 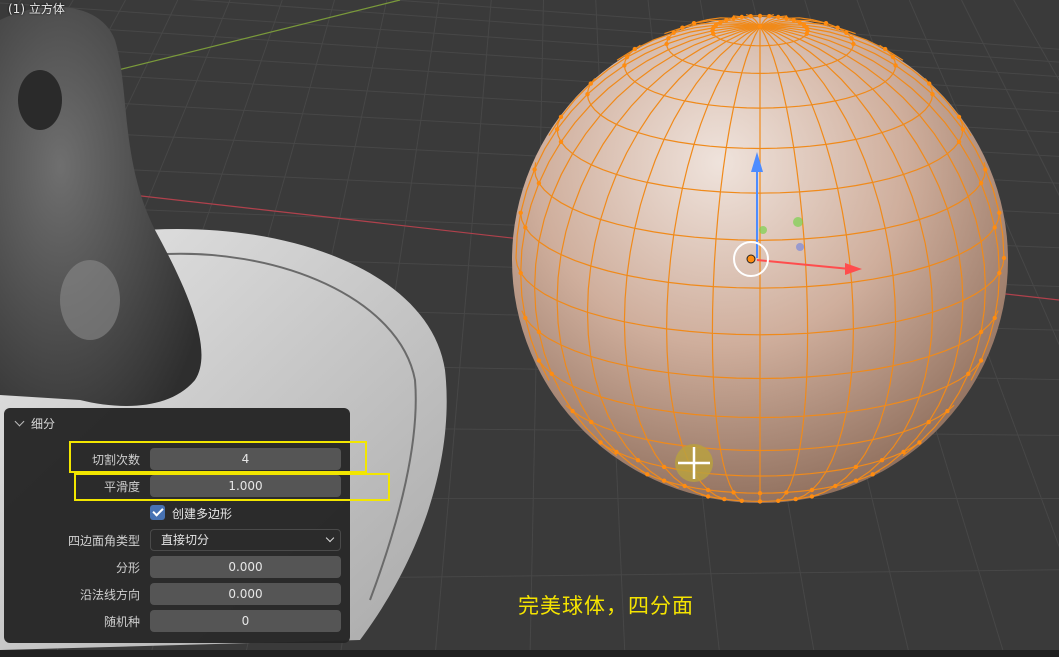 I want to click on row-random-seed: 随机种 0, so click(x=177, y=621).